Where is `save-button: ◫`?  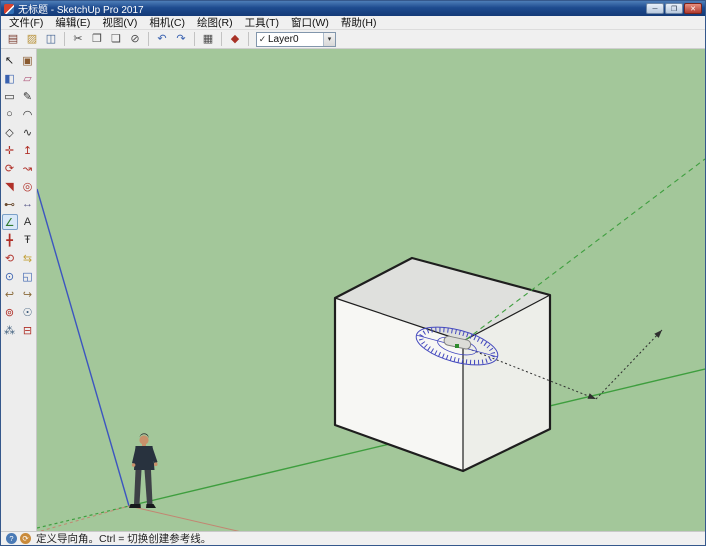
save-button: ◫ is located at coordinates (51, 39).